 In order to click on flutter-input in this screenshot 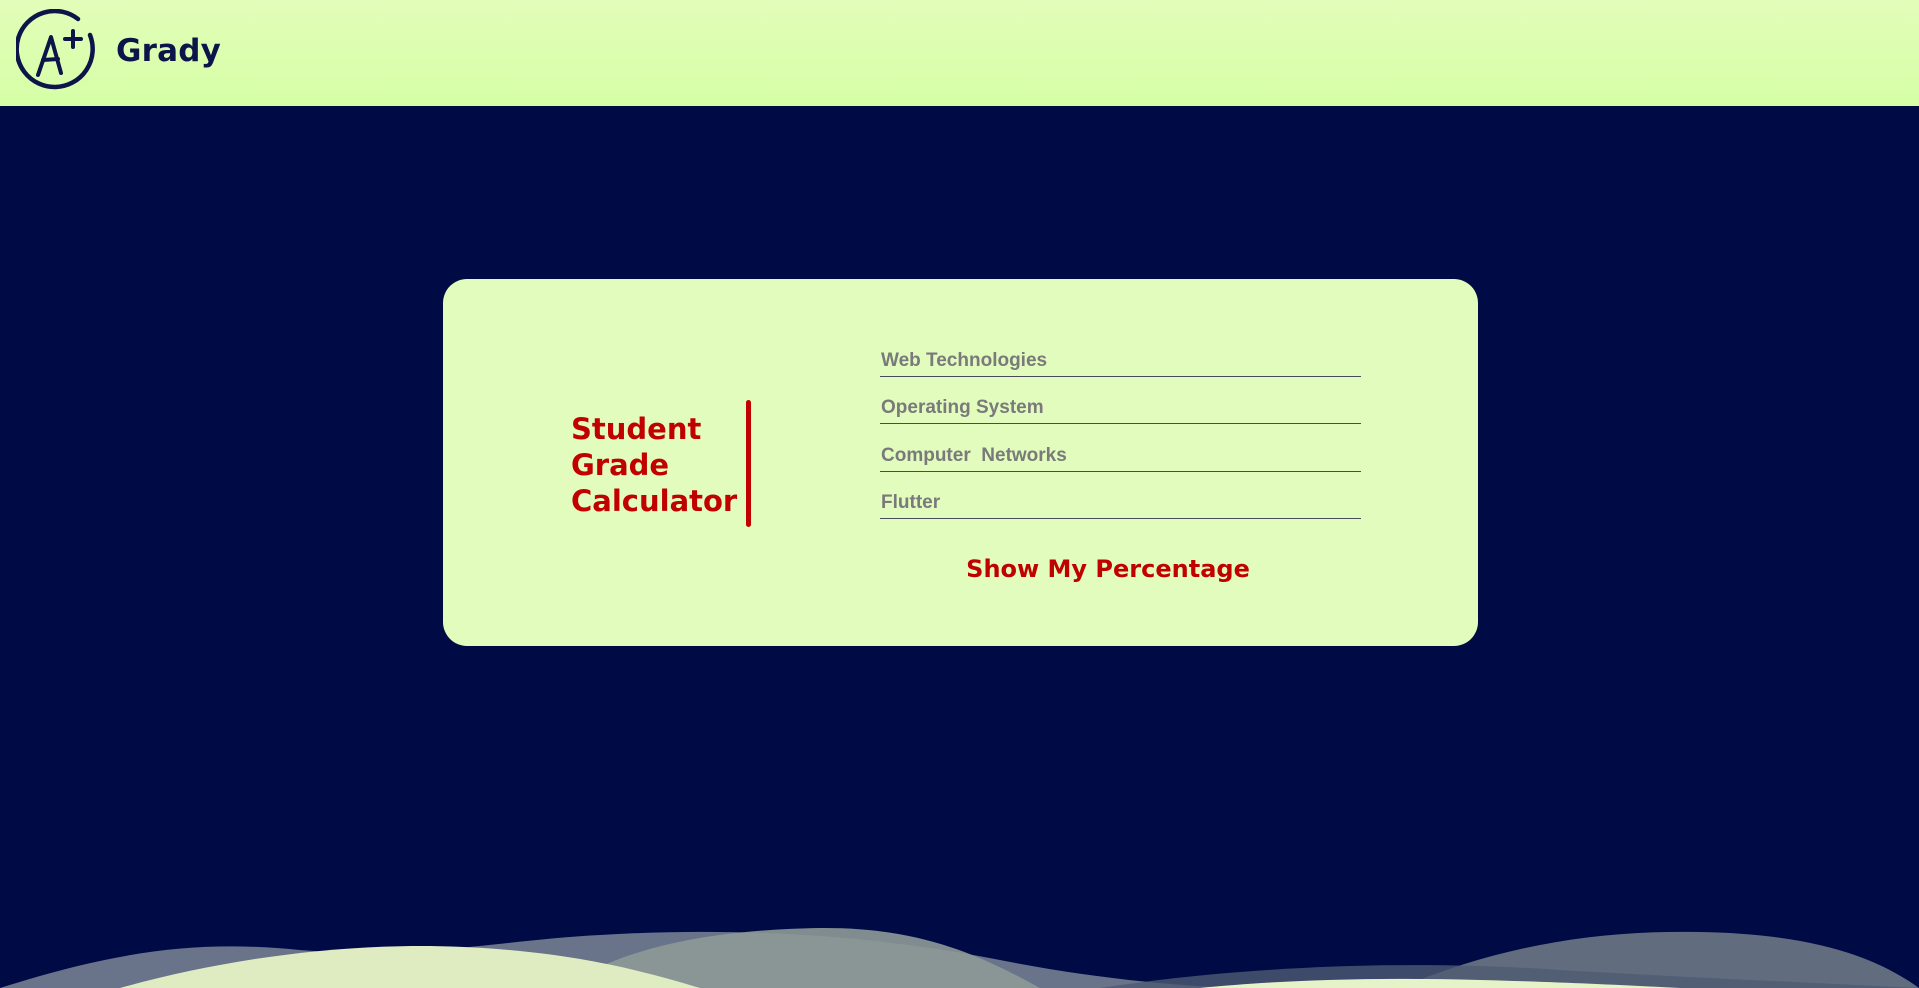, I will do `click(1120, 504)`.